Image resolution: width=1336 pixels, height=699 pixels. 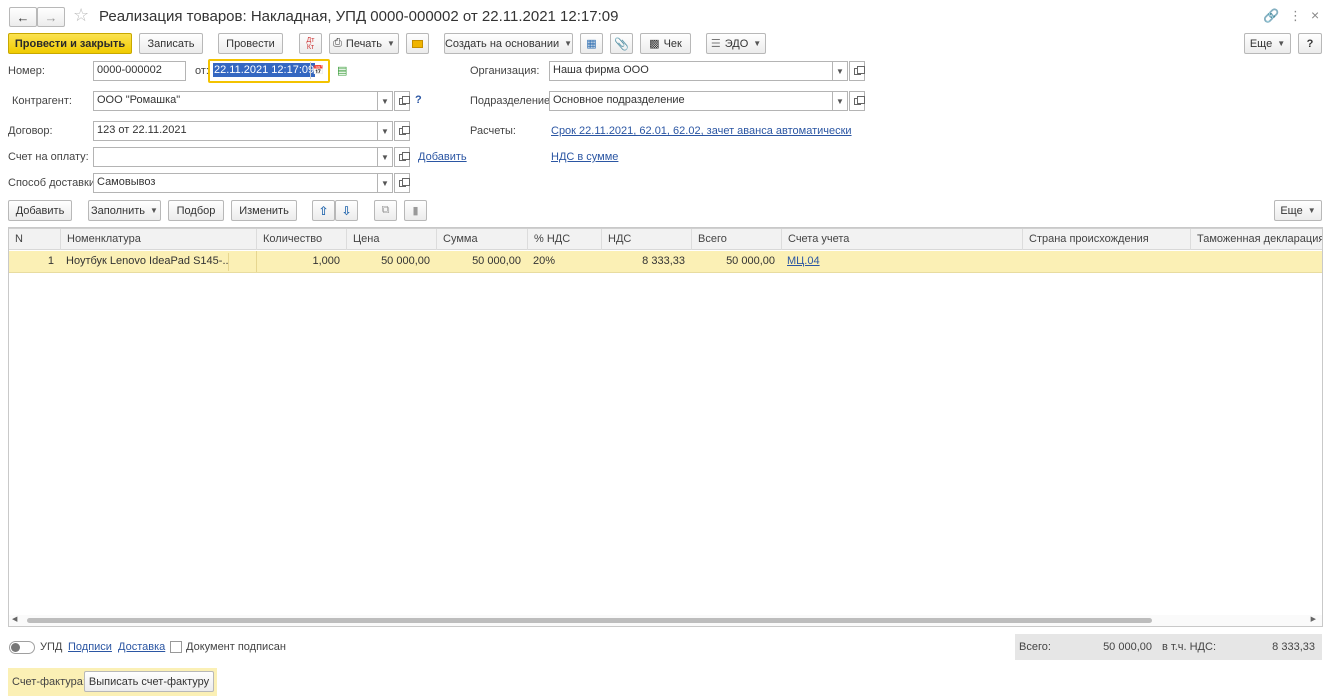 What do you see at coordinates (42, 101) in the screenshot?
I see `contractor-label: Контрагент:` at bounding box center [42, 101].